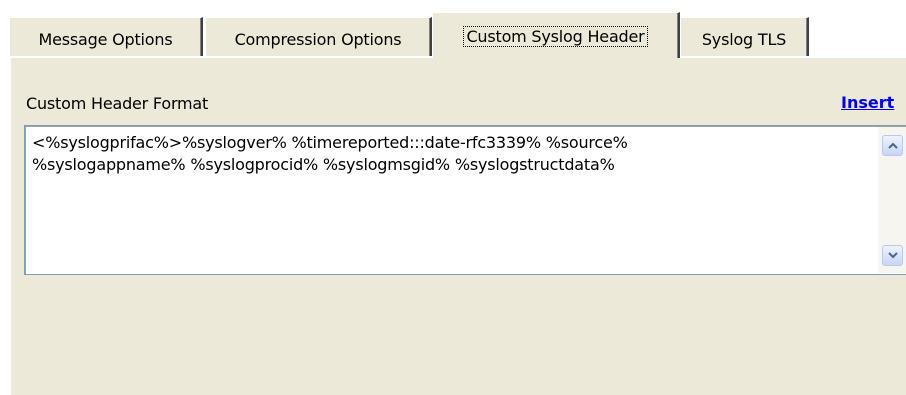 Image resolution: width=906 pixels, height=395 pixels. I want to click on tab-message-options: Message Options, so click(106, 36).